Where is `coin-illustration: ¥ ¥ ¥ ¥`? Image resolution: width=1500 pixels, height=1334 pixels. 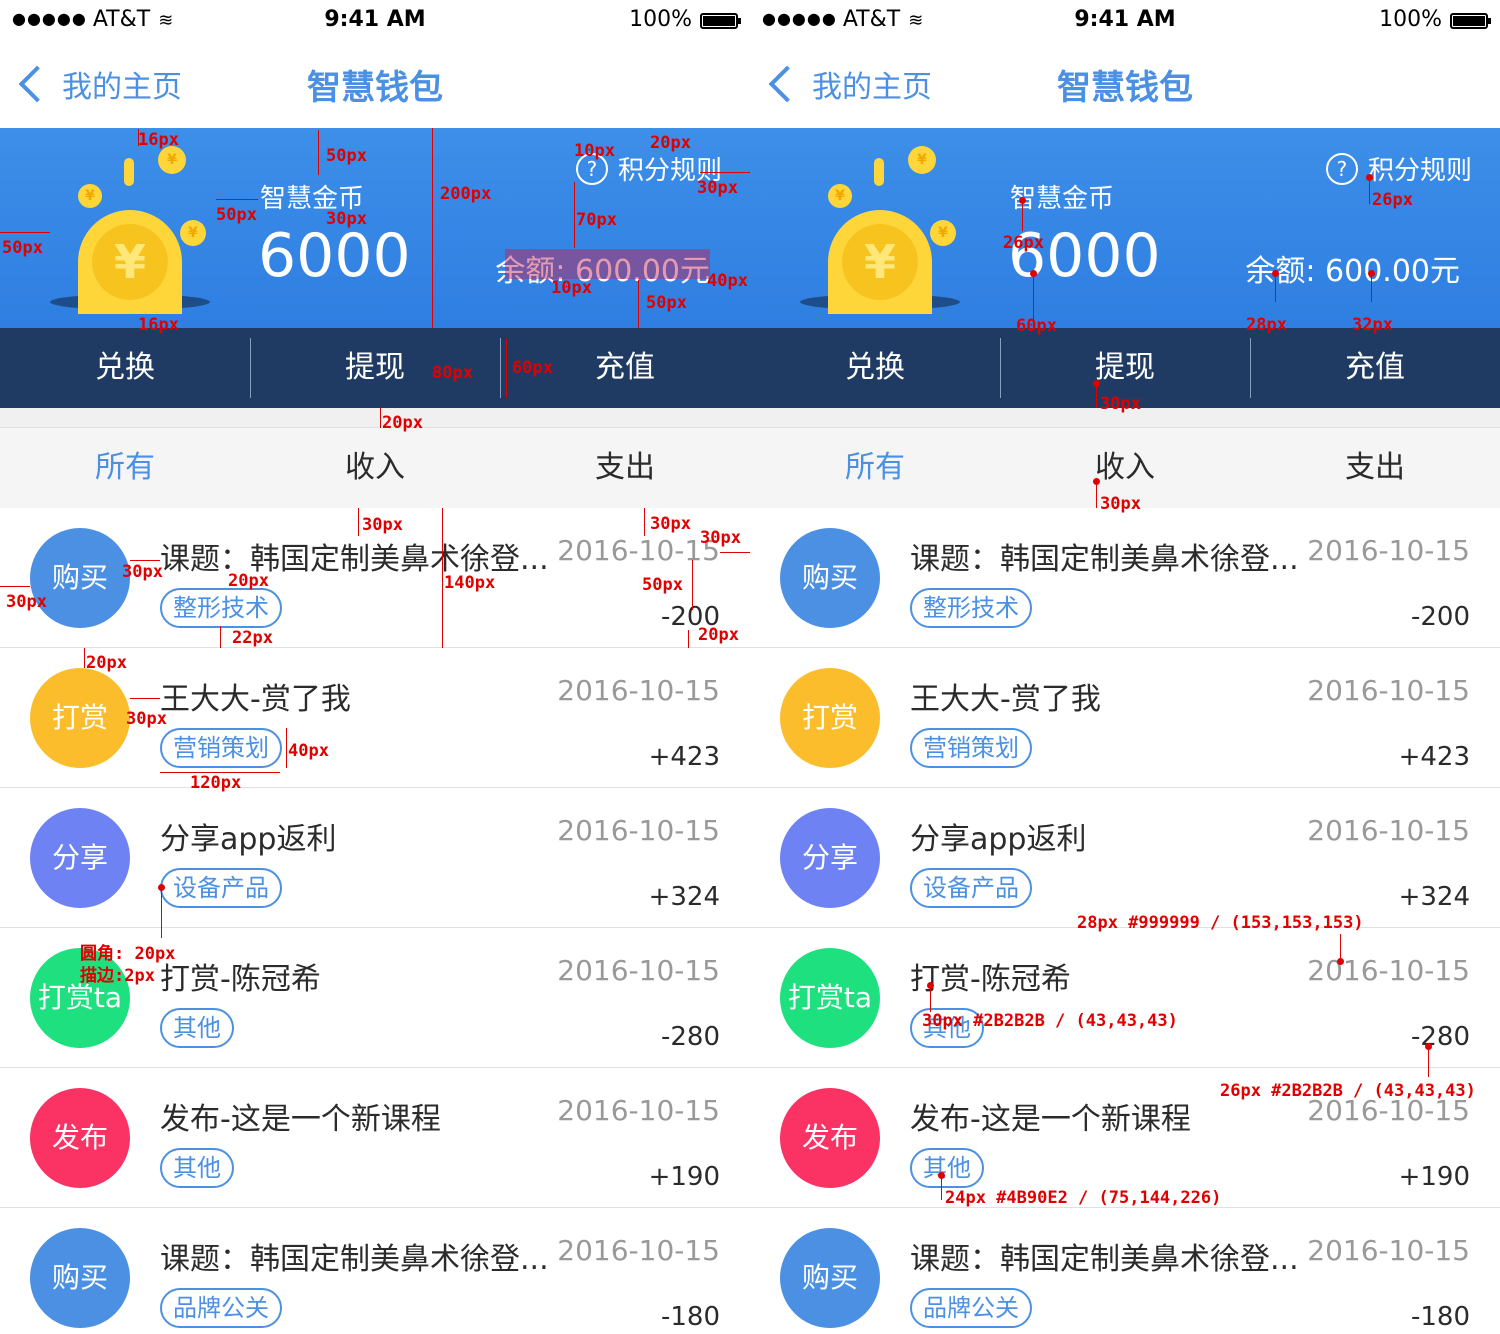 coin-illustration: ¥ ¥ ¥ ¥ is located at coordinates (135, 229).